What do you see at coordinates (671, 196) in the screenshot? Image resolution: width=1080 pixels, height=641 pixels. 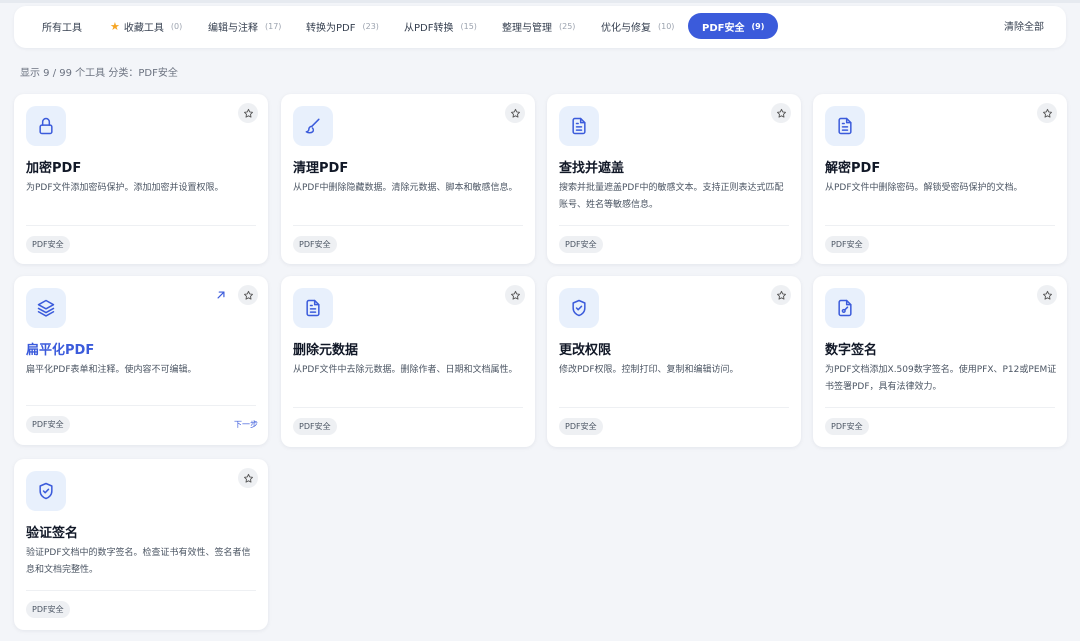 I see `tool-description: 搜索并批量遮盖PDF中的敏感文本。支持正则表达式匹配账号、姓名等敏感信息。` at bounding box center [671, 196].